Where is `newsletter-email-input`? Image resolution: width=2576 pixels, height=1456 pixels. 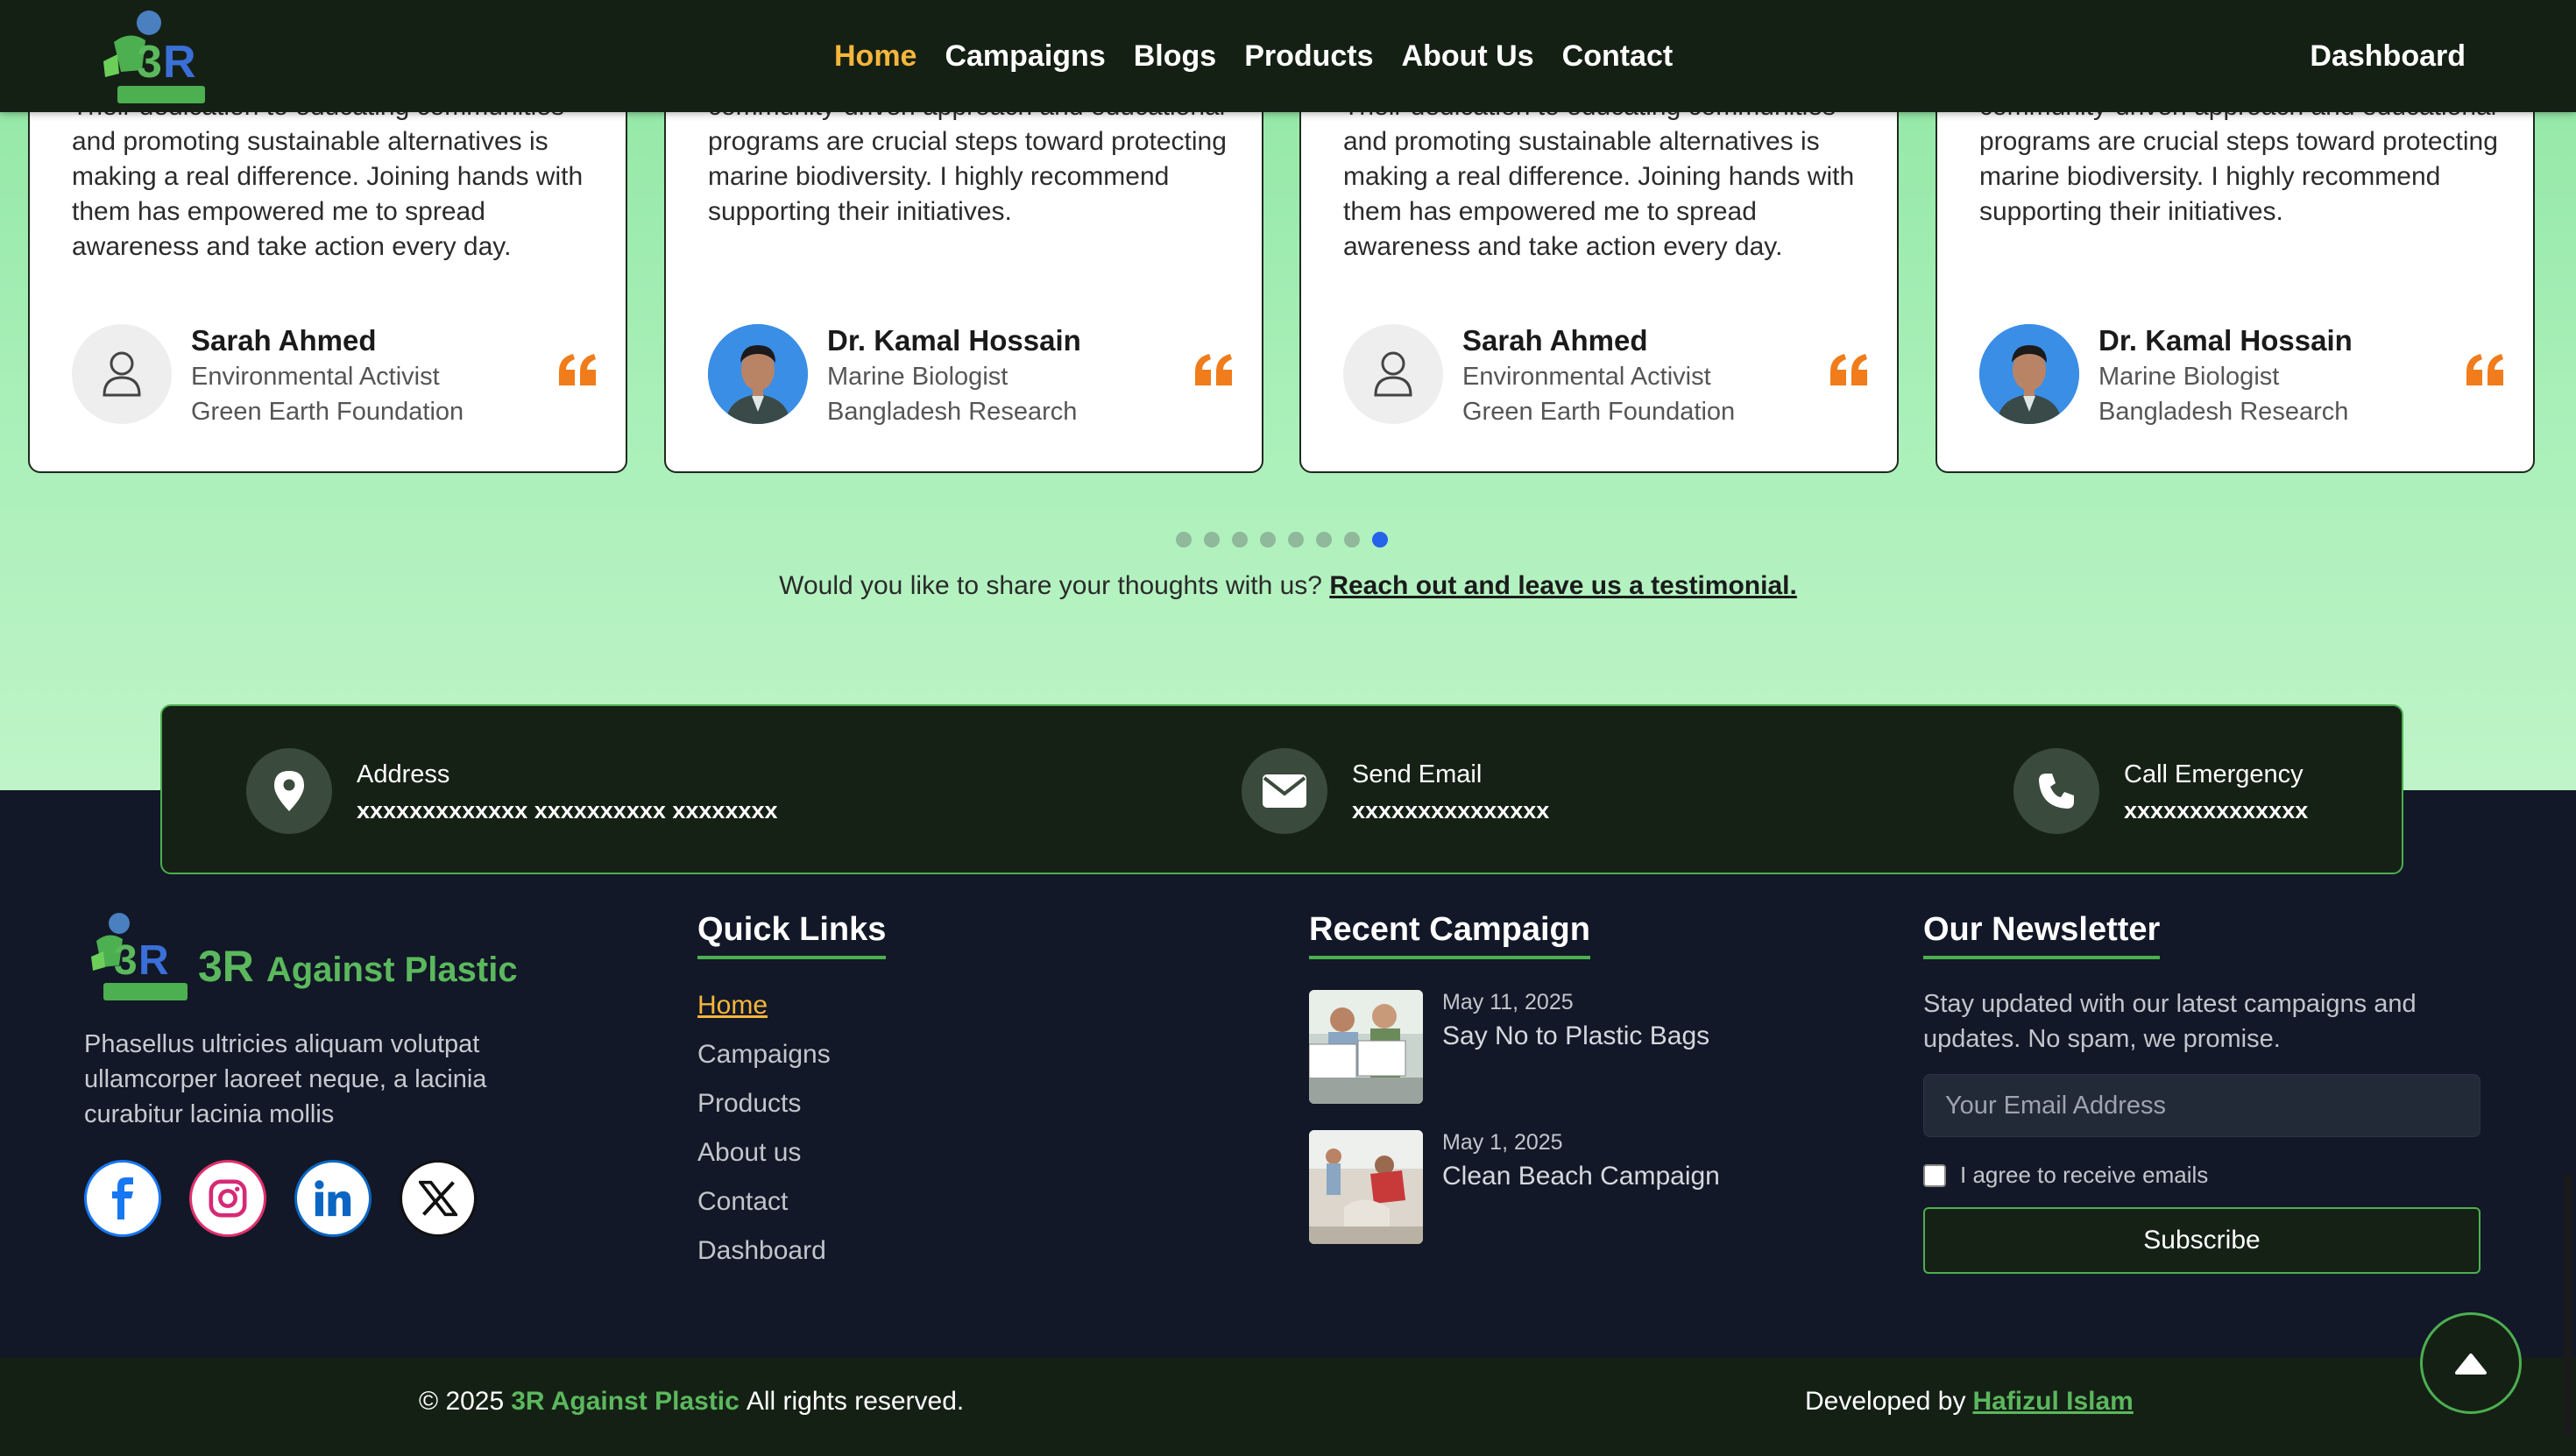 newsletter-email-input is located at coordinates (2201, 1105).